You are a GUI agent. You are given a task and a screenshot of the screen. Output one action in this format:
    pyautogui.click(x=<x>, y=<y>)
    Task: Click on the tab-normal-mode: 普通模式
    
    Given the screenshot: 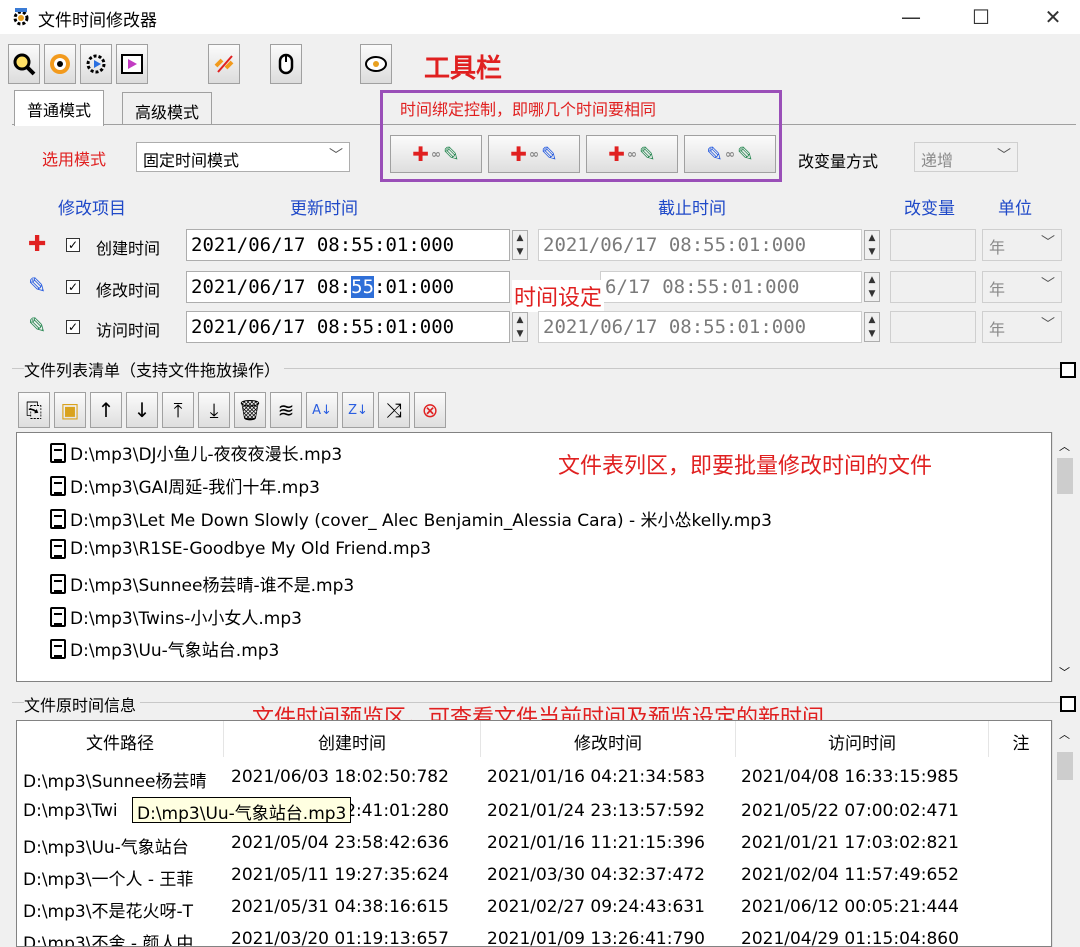 What is the action you would take?
    pyautogui.click(x=59, y=108)
    